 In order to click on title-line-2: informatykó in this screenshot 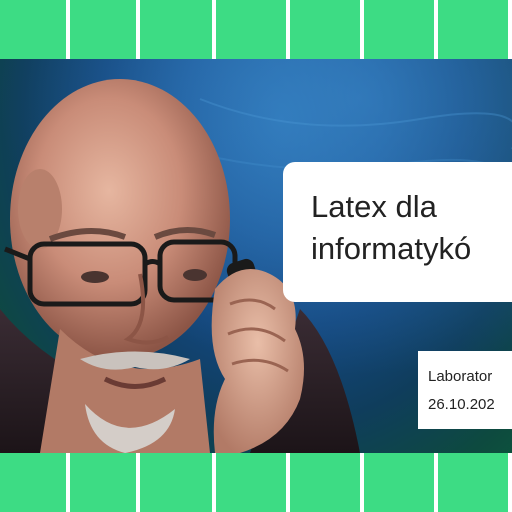, I will do `click(391, 248)`.